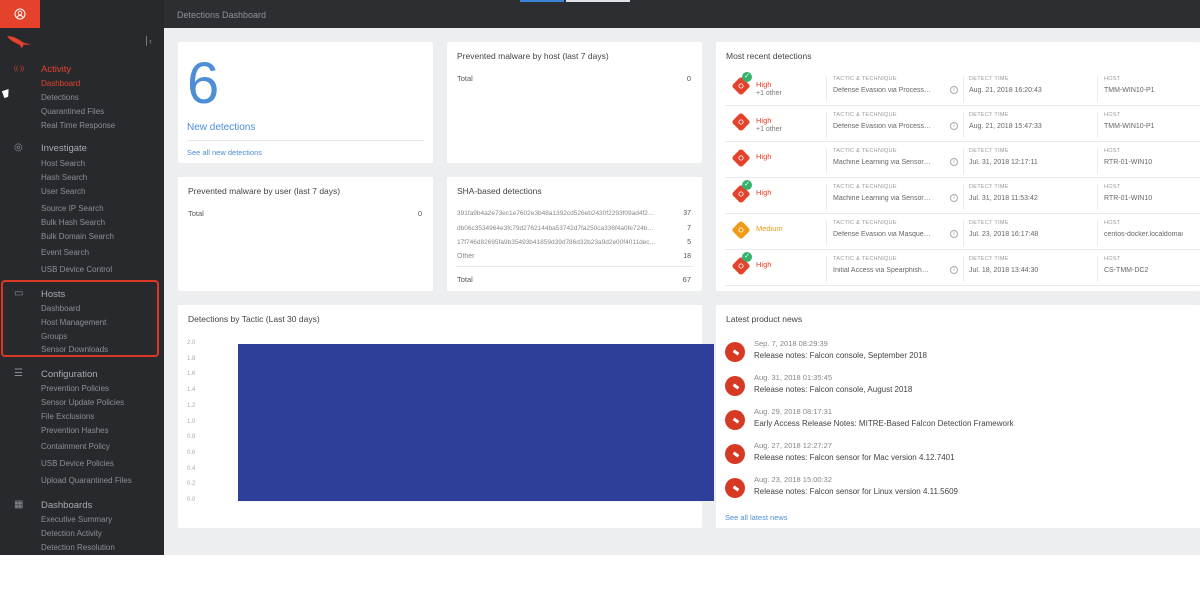 The image size is (1200, 600). What do you see at coordinates (82, 402) in the screenshot?
I see `sidebar-item-configuration-sensor-update-policies: Sensor Update Policies` at bounding box center [82, 402].